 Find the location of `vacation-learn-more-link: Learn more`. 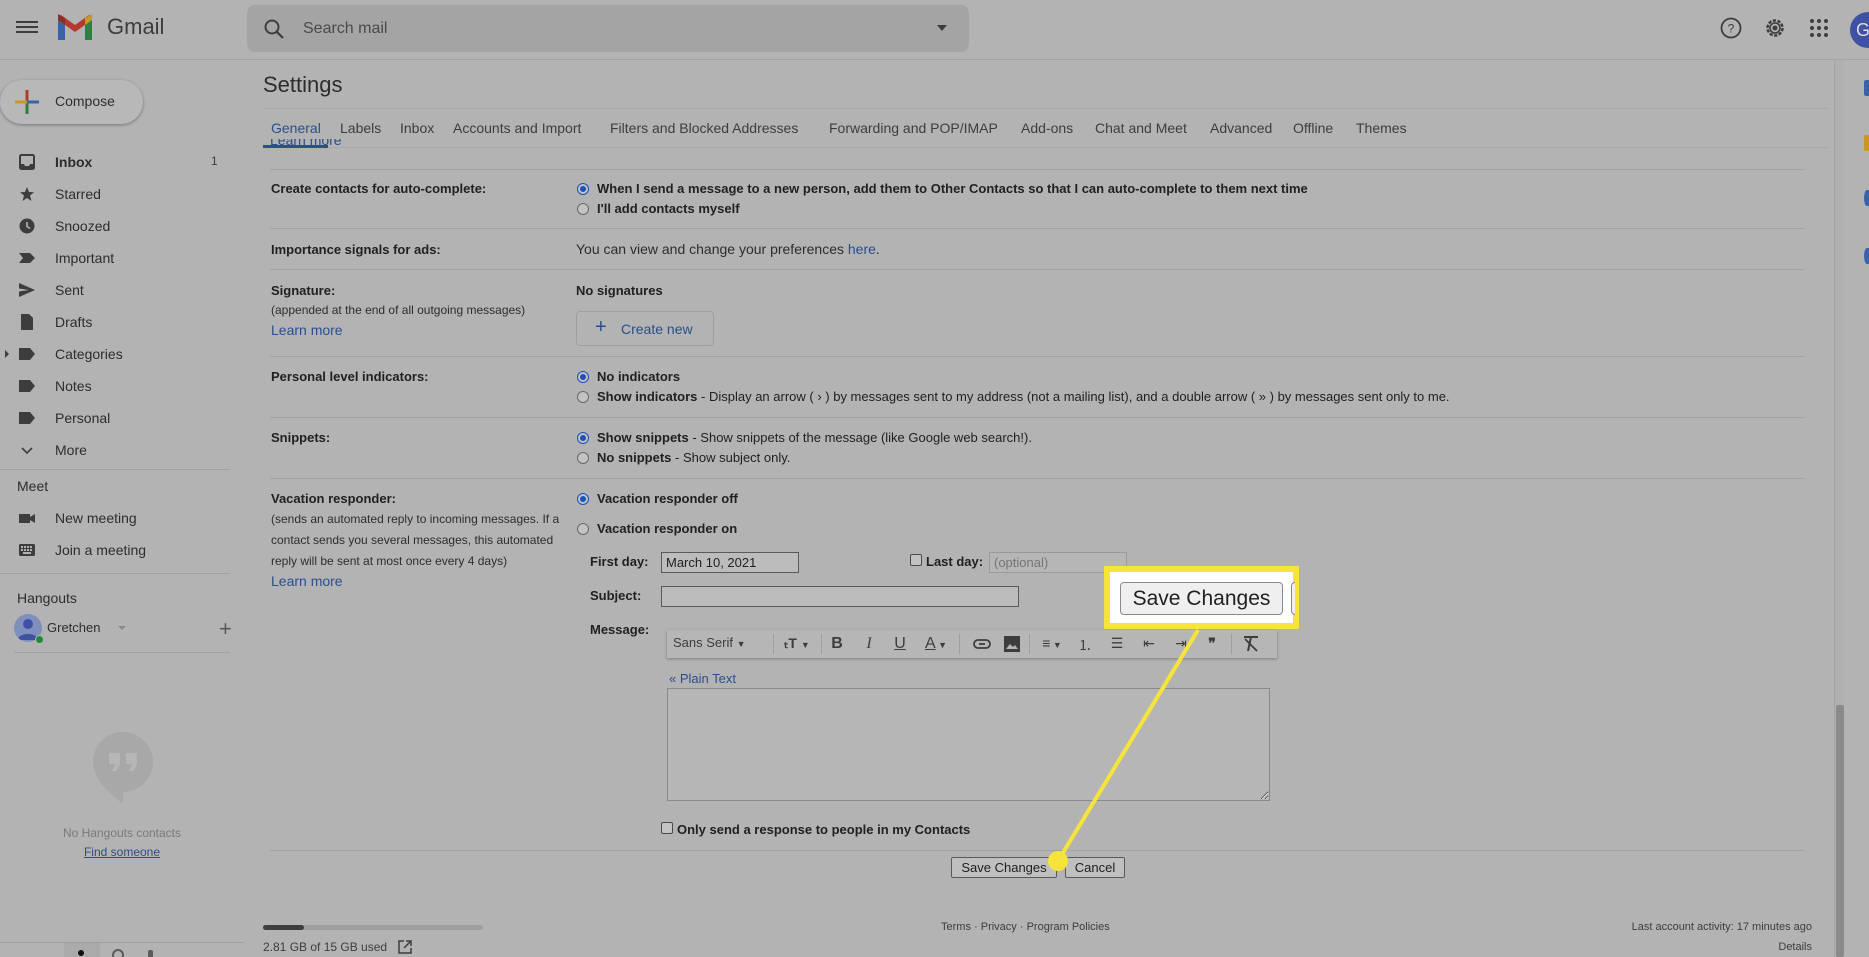

vacation-learn-more-link: Learn more is located at coordinates (307, 581).